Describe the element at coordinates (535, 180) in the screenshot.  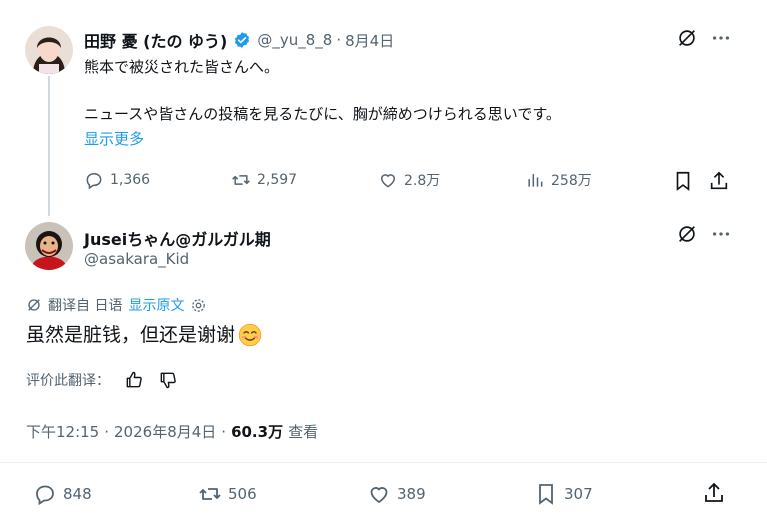
I see `views-icon` at that location.